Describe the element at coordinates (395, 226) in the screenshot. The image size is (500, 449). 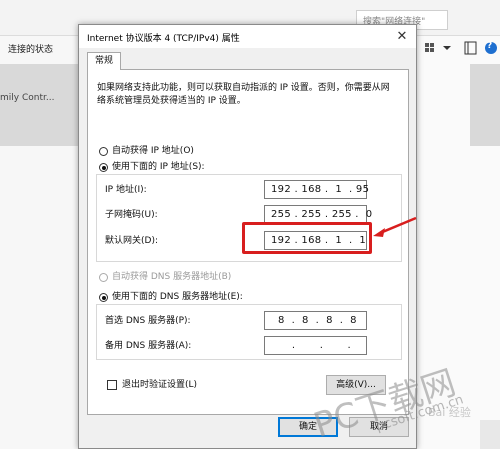
I see `pointer-arrow-icon` at that location.